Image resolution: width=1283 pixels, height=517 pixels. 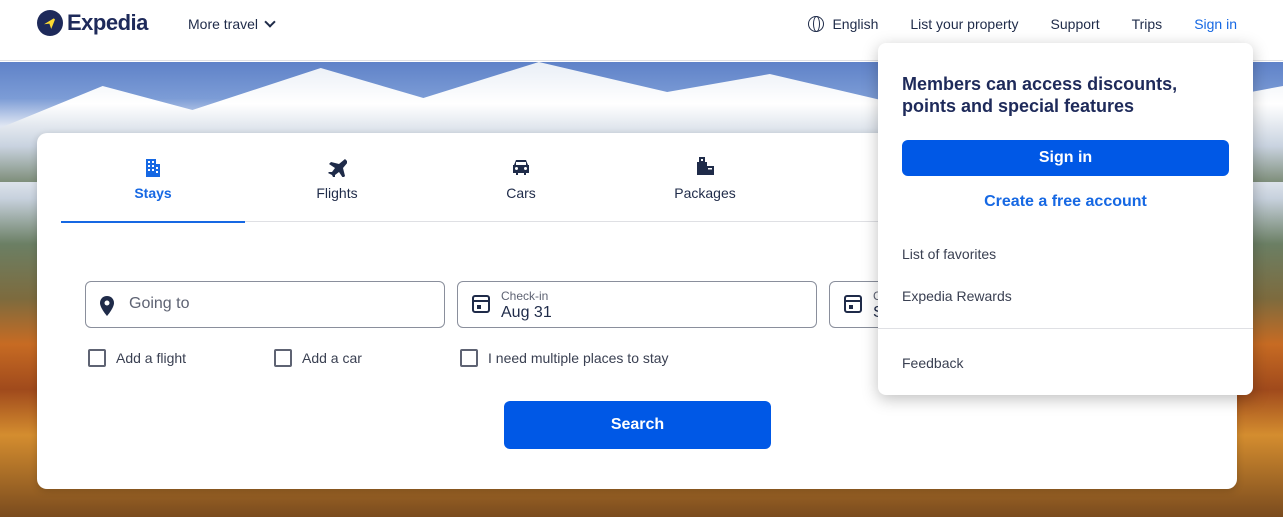 I want to click on trips-link: Trips, so click(x=1147, y=24).